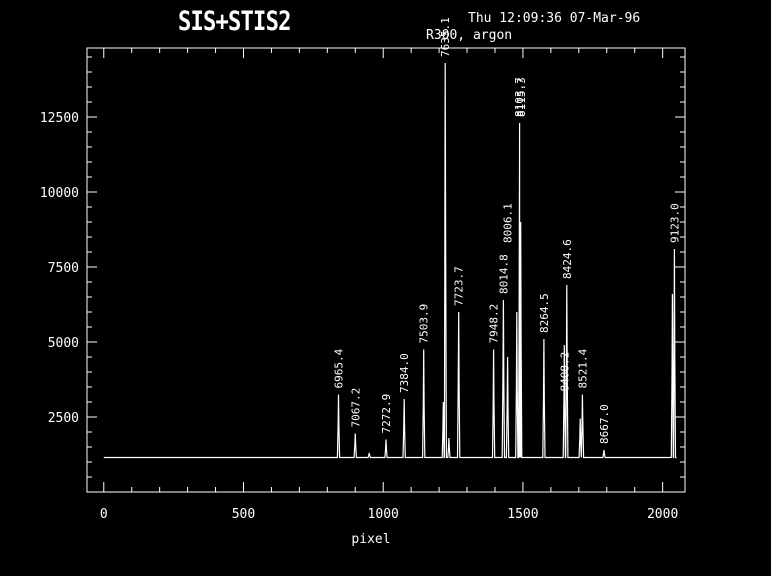 Image resolution: width=771 pixels, height=576 pixels. I want to click on y-tick-label: 2500, so click(63, 418).